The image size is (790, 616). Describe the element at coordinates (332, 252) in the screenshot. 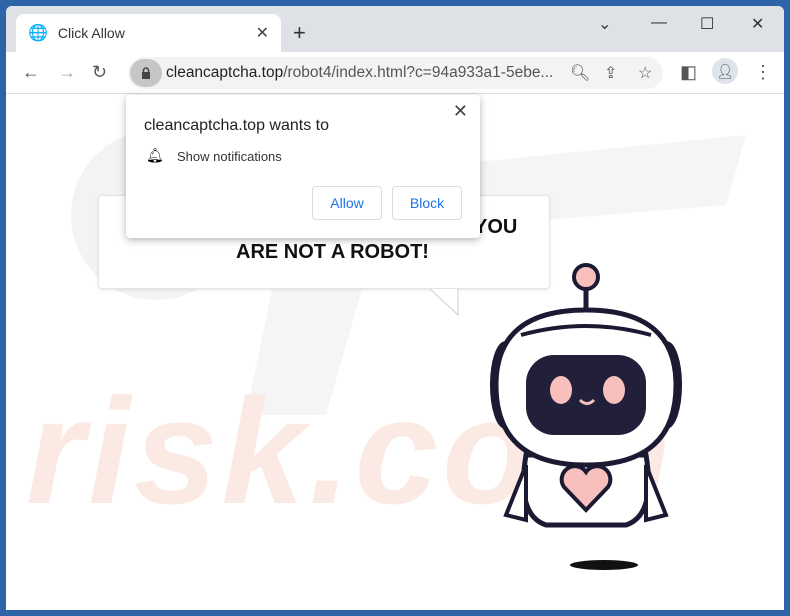

I see `message-line-2: ARE NOT A ROBOT!` at that location.